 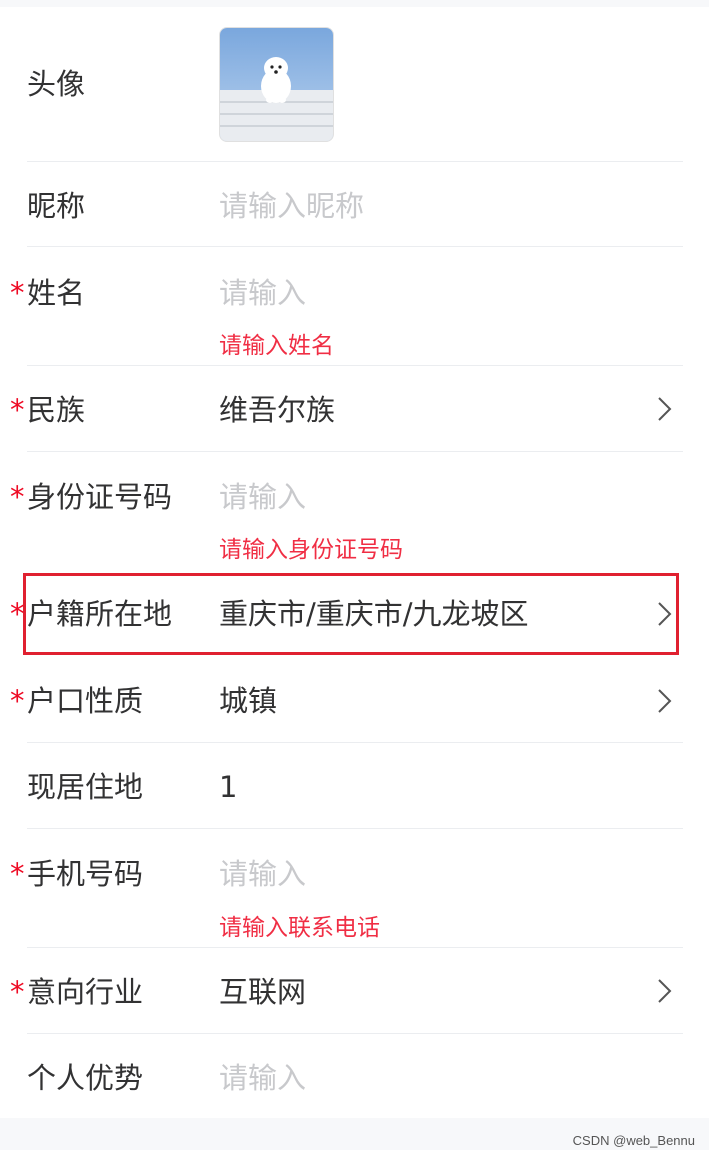 What do you see at coordinates (100, 497) in the screenshot?
I see `id-number-label: 身份证号码` at bounding box center [100, 497].